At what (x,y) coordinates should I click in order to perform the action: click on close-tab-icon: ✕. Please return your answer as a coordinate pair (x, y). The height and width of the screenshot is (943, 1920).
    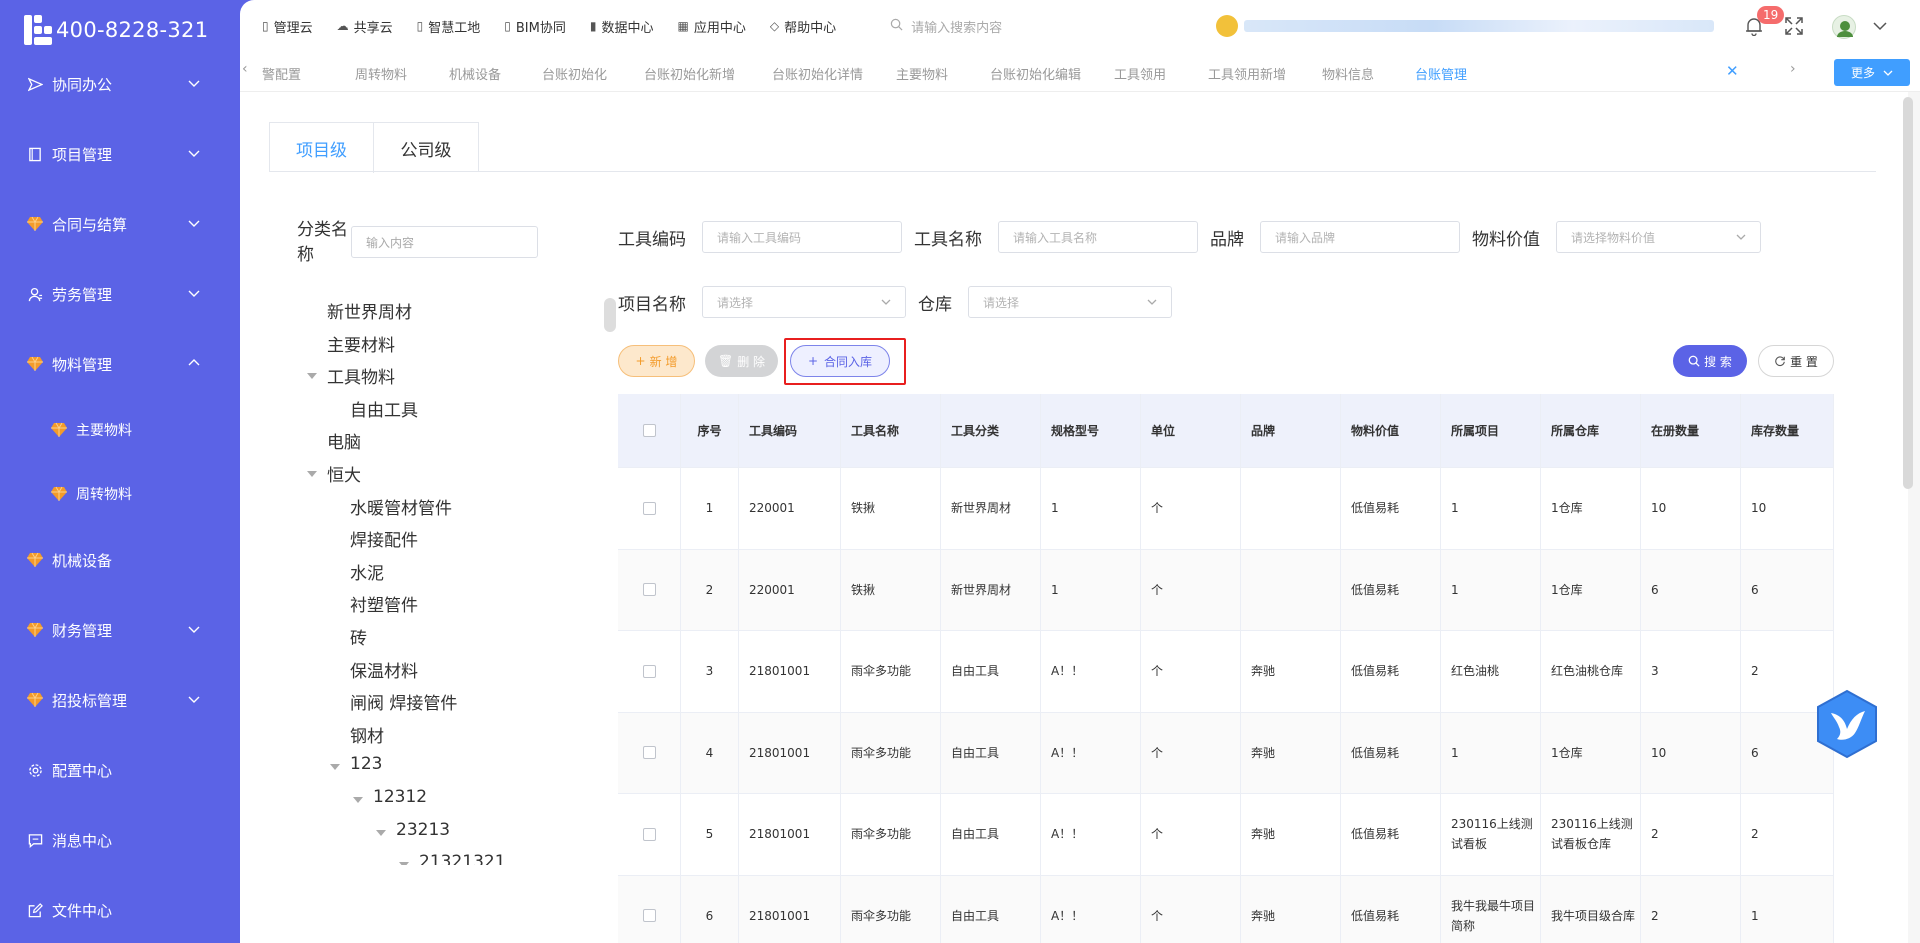
    Looking at the image, I should click on (1732, 71).